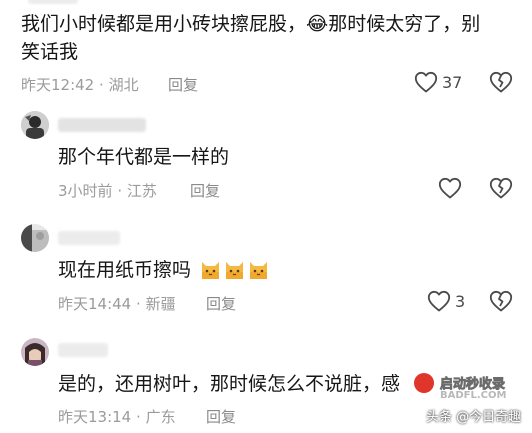 This screenshot has width=532, height=433. Describe the element at coordinates (183, 84) in the screenshot. I see `comment-1-reply-button: 回复` at that location.